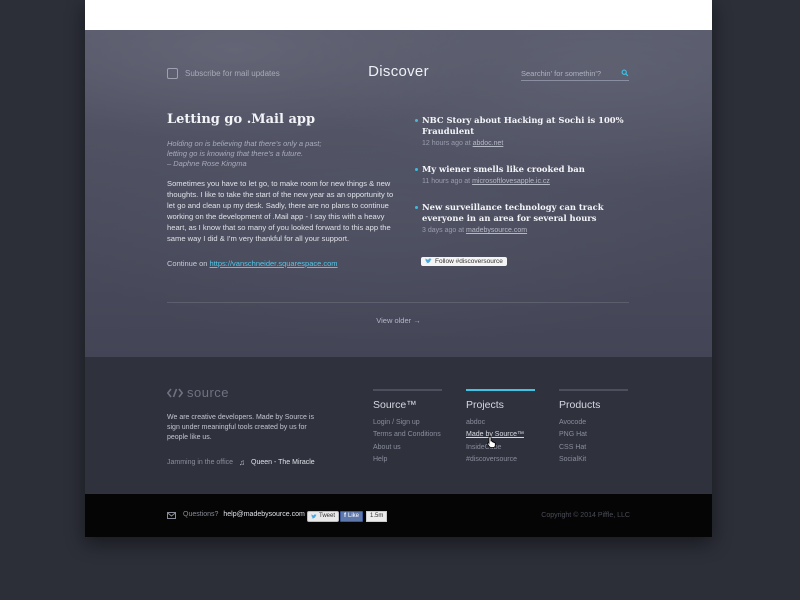 The image size is (800, 600). Describe the element at coordinates (327, 516) in the screenshot. I see `tweet-label: Tweet` at that location.